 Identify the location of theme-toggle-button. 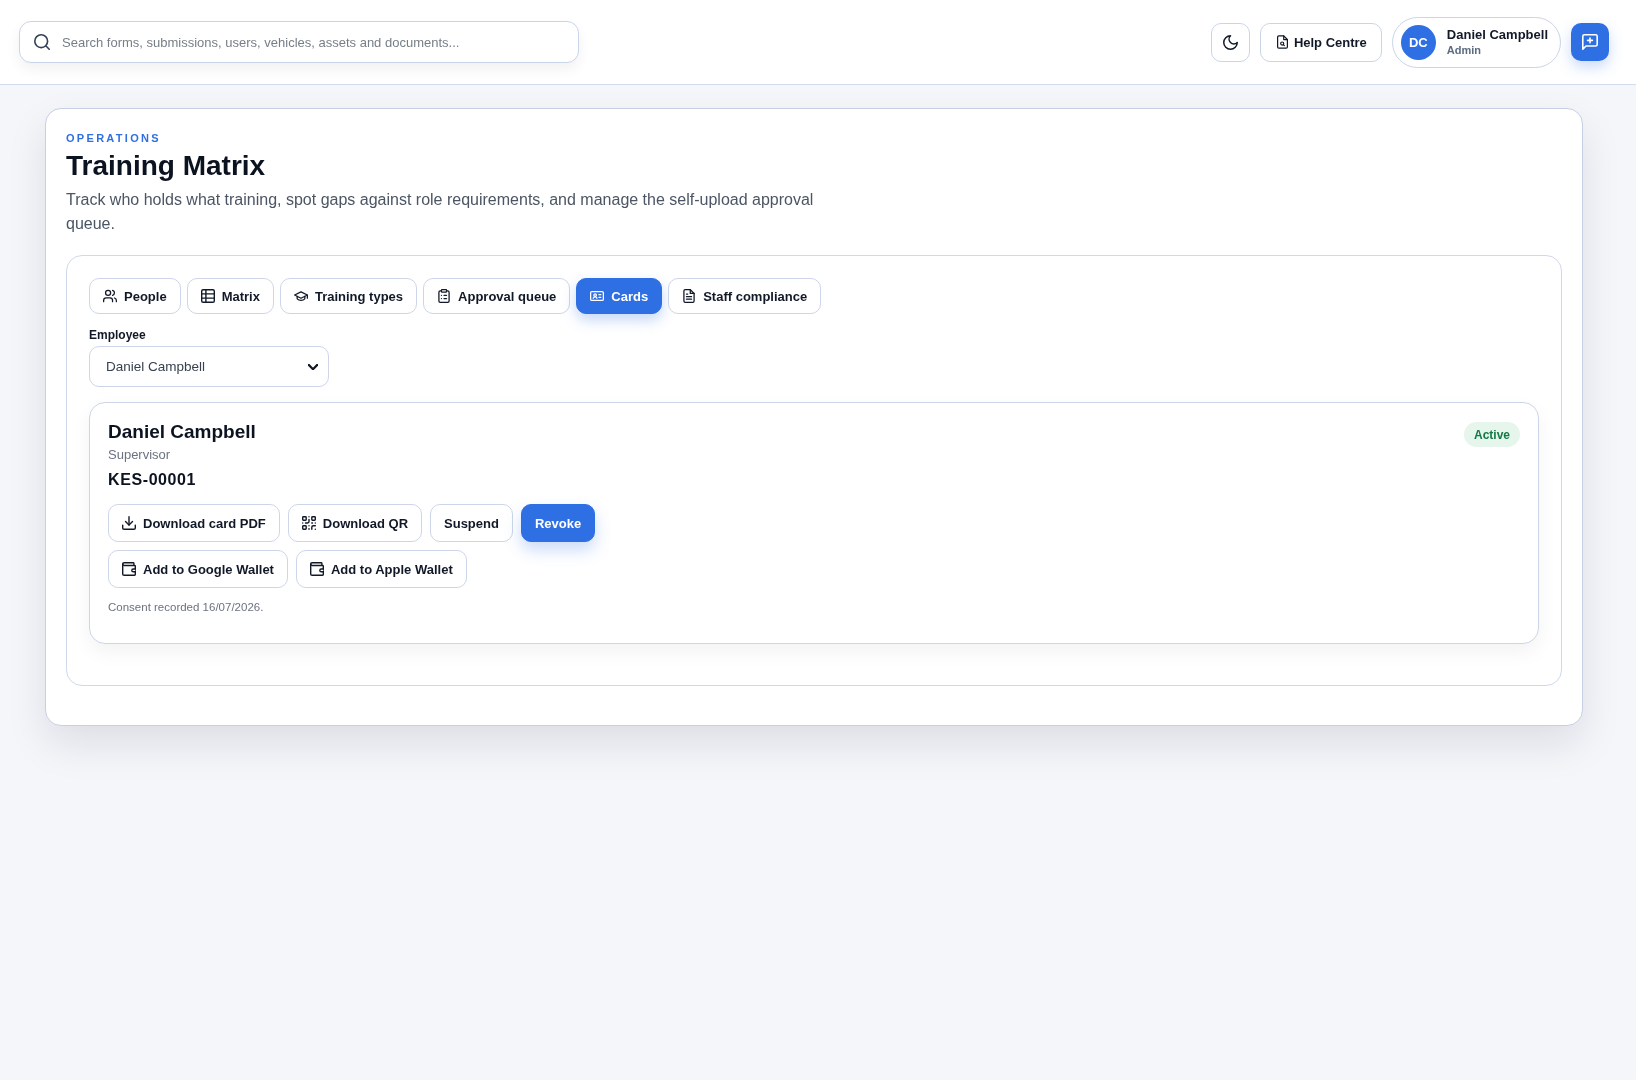
(1230, 42).